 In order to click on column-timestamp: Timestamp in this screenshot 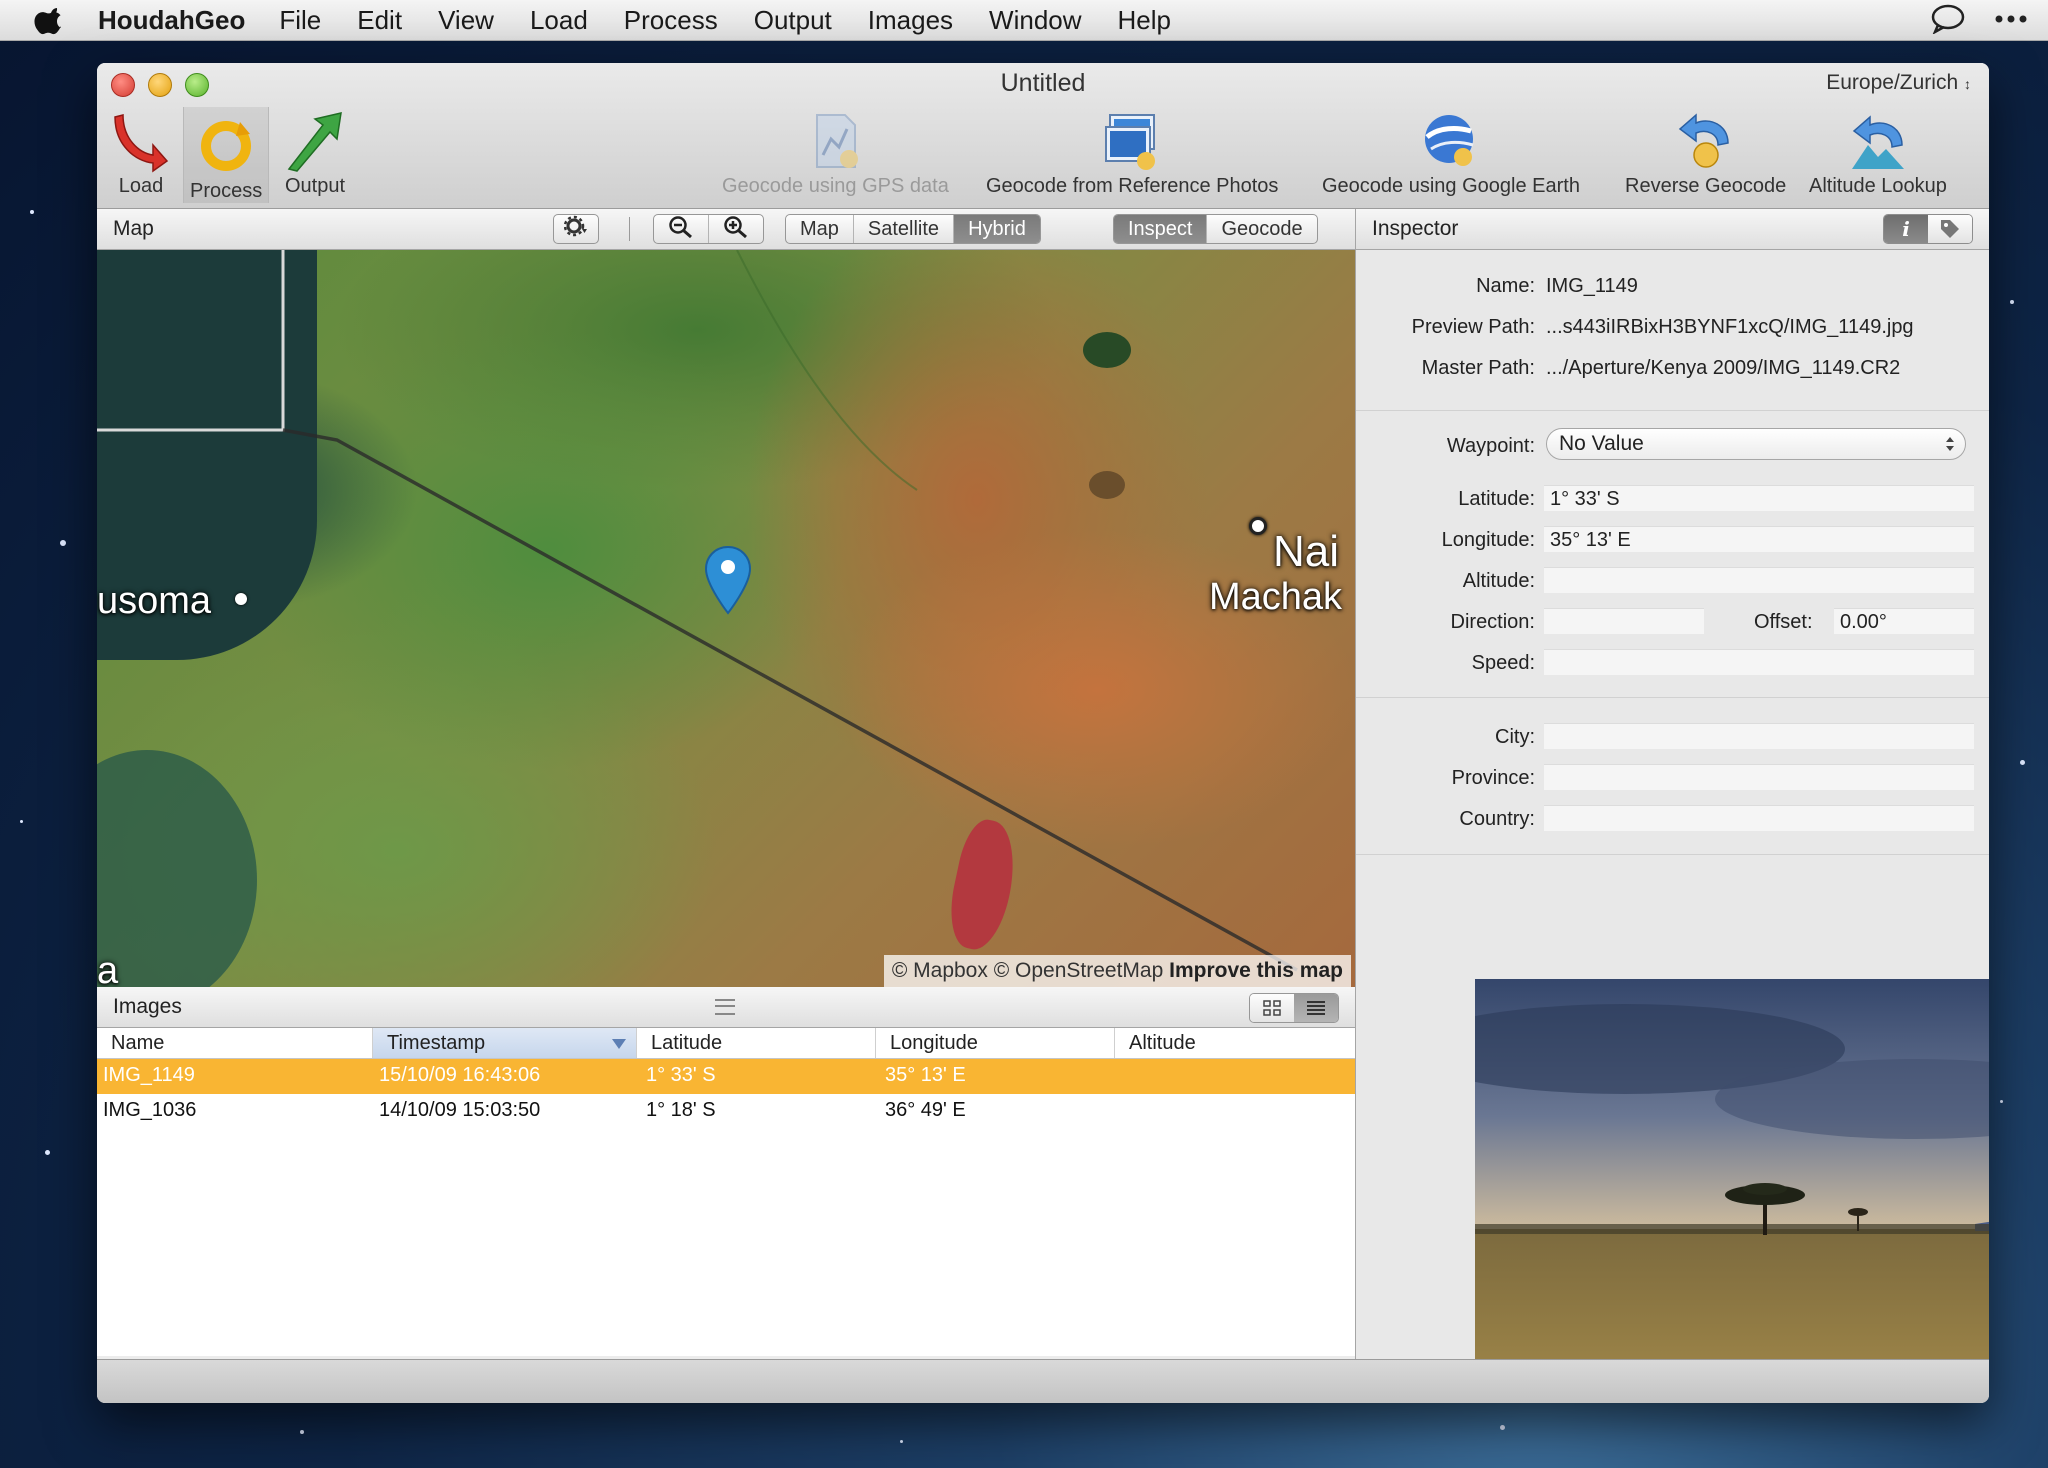, I will do `click(505, 1043)`.